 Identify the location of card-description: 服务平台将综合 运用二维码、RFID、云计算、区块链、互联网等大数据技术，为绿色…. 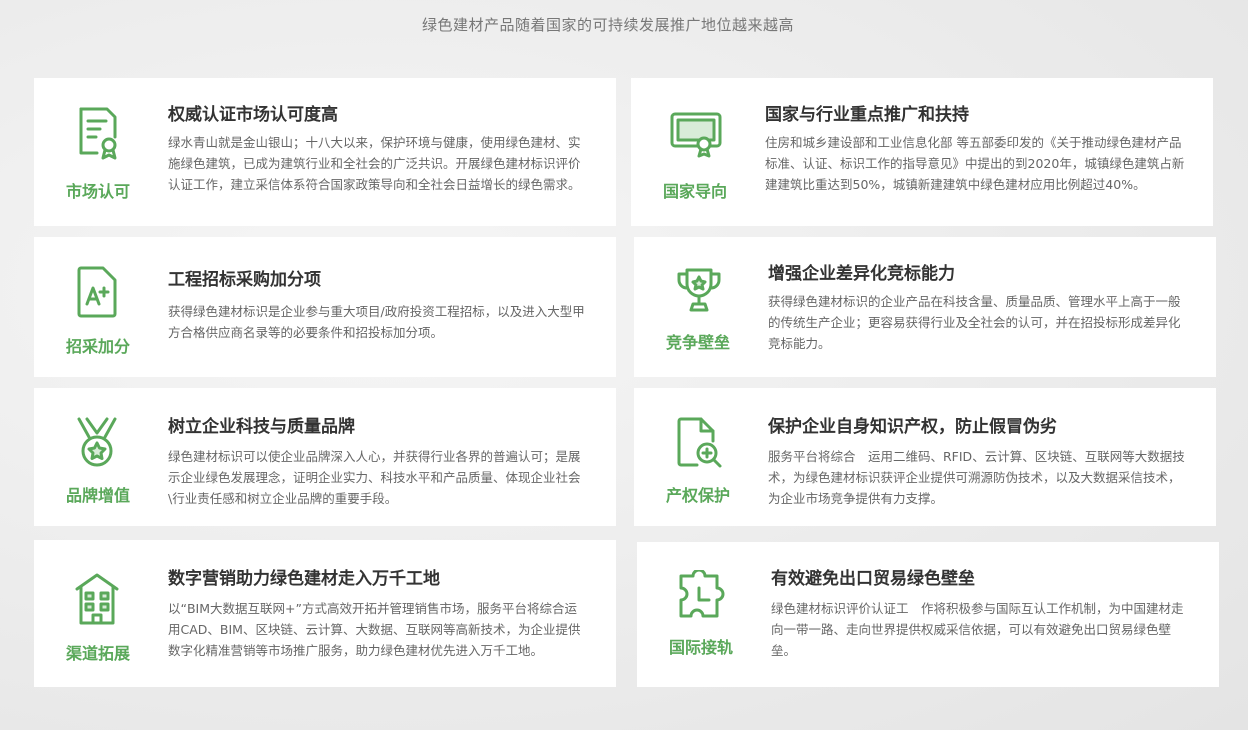
(976, 477).